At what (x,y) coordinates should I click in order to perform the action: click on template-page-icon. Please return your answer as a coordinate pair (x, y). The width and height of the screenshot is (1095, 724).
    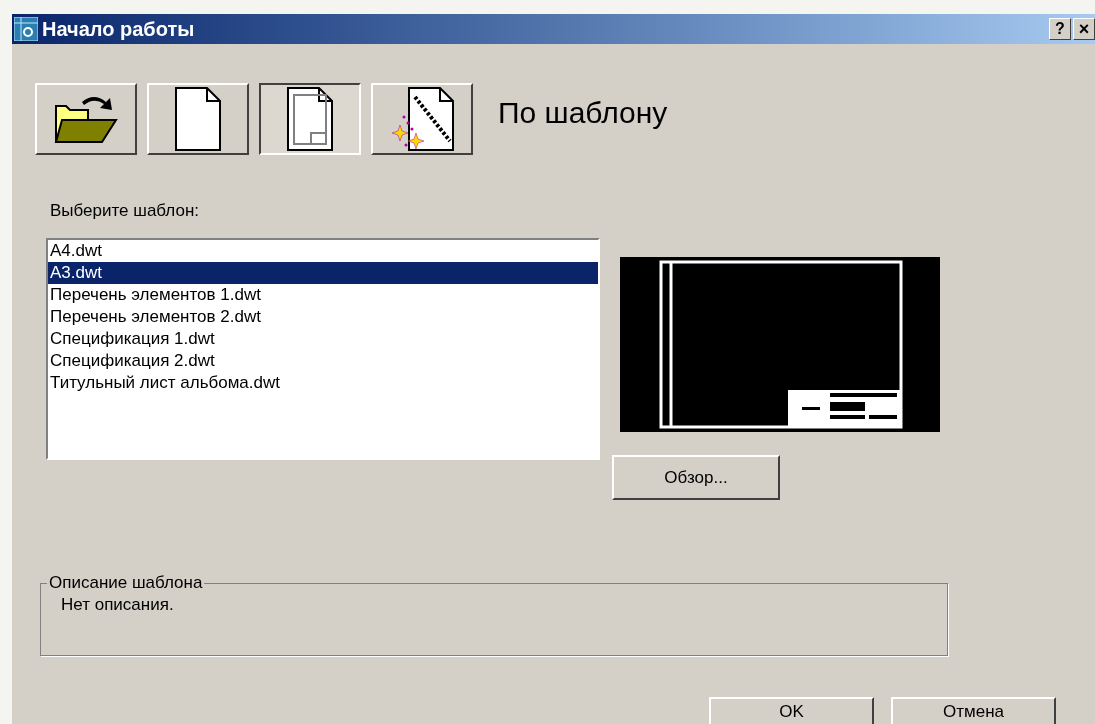
    Looking at the image, I should click on (310, 119).